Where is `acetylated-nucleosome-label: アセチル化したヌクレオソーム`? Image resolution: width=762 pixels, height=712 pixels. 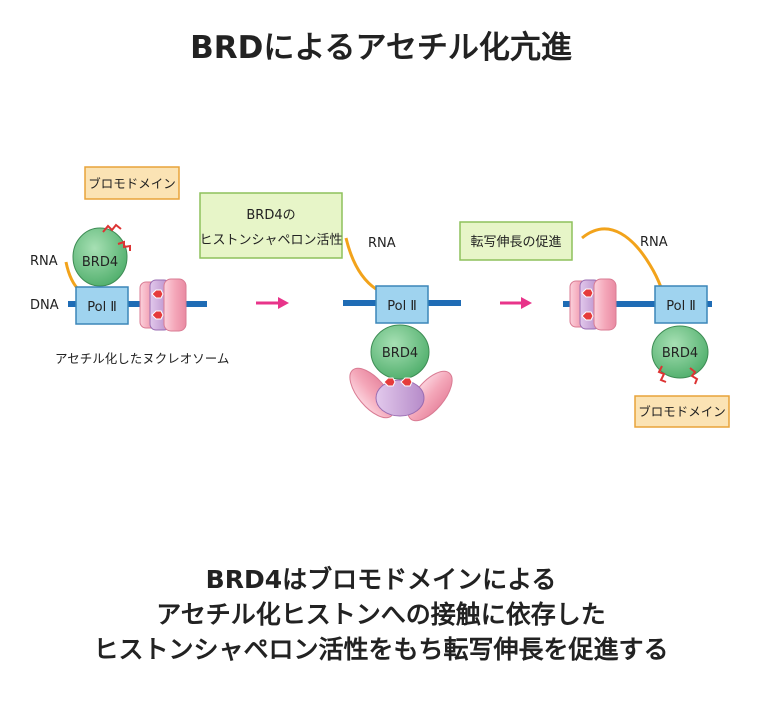 acetylated-nucleosome-label: アセチル化したヌクレオソーム is located at coordinates (142, 358).